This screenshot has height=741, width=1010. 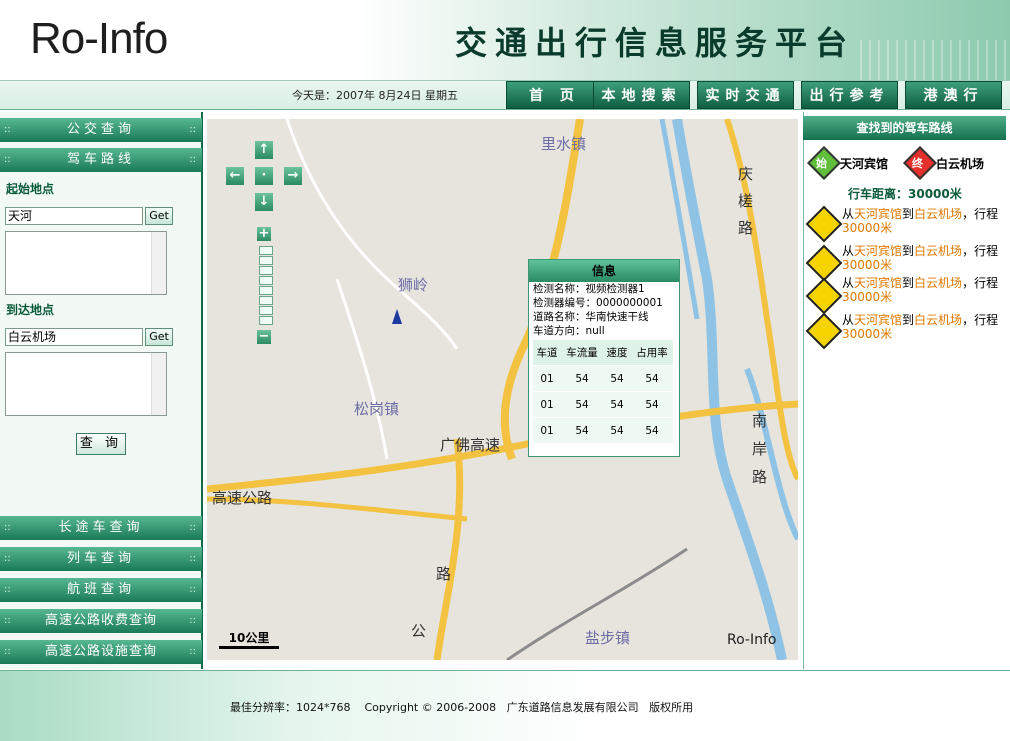 What do you see at coordinates (905, 194) in the screenshot?
I see `route-distance: 行车距离：30000米` at bounding box center [905, 194].